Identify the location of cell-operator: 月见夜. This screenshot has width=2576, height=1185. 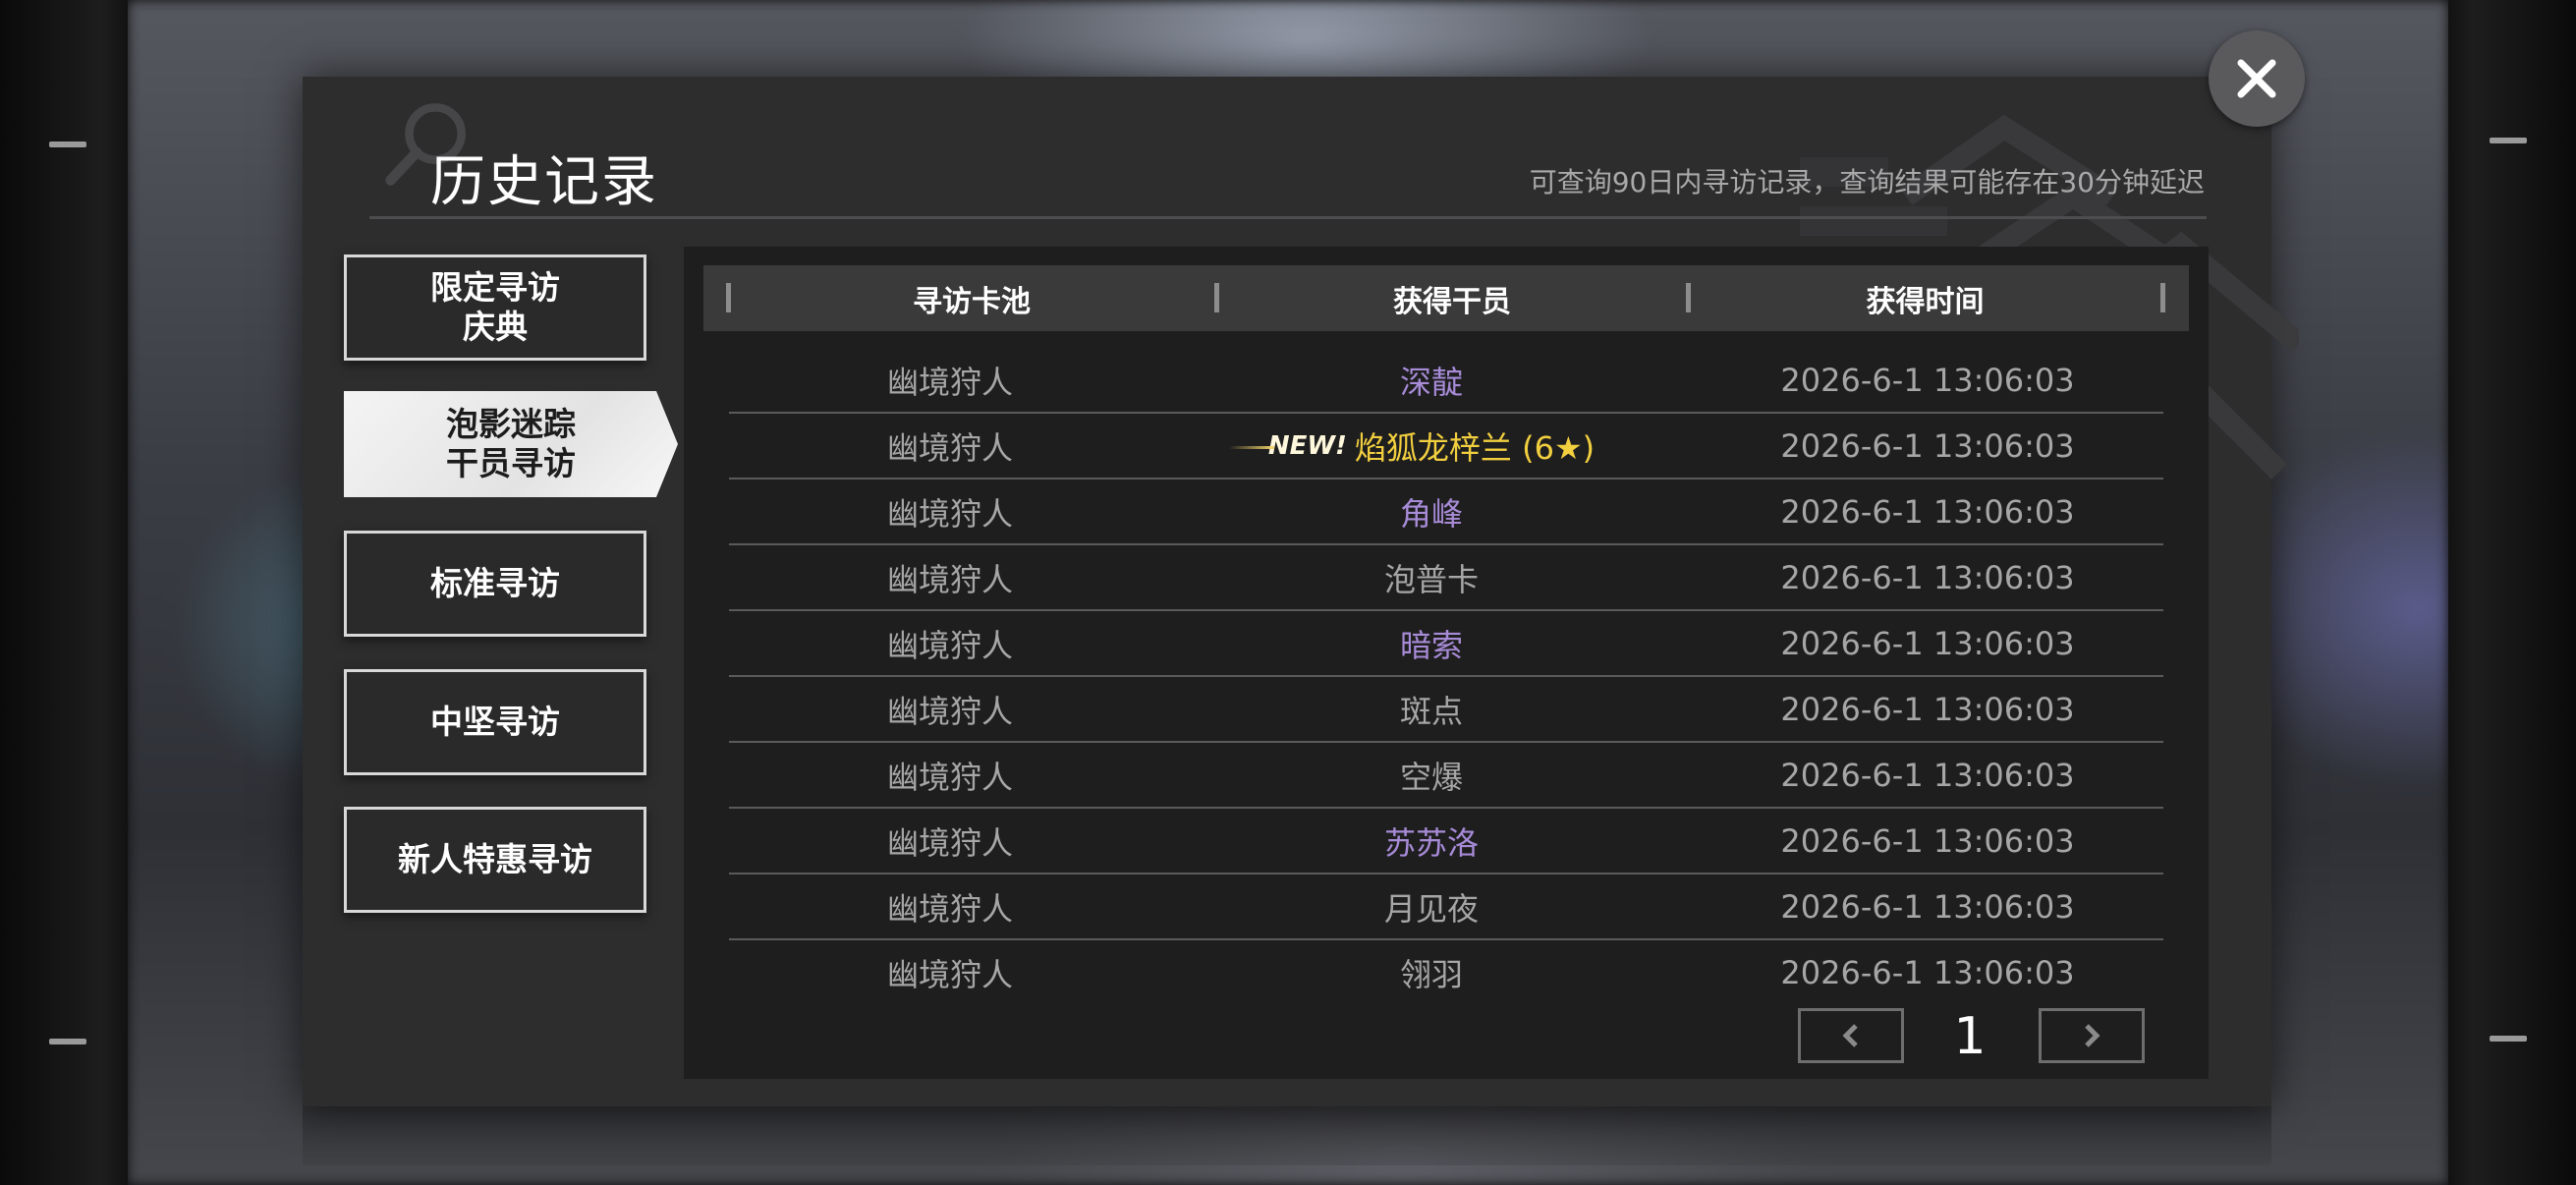
(1431, 907).